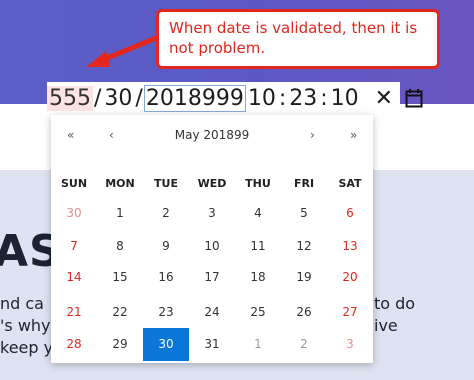 This screenshot has height=380, width=474. Describe the element at coordinates (212, 246) in the screenshot. I see `day-cell: 10` at that location.